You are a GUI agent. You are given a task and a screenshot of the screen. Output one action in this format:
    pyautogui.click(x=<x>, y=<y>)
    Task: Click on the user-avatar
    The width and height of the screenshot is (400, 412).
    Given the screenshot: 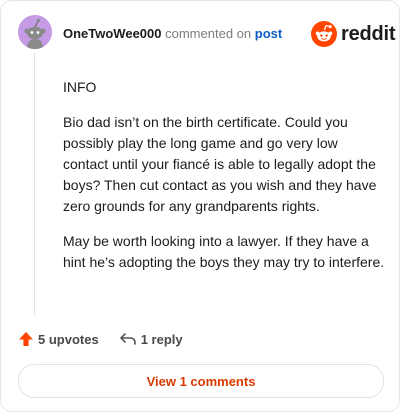 What is the action you would take?
    pyautogui.click(x=35, y=32)
    